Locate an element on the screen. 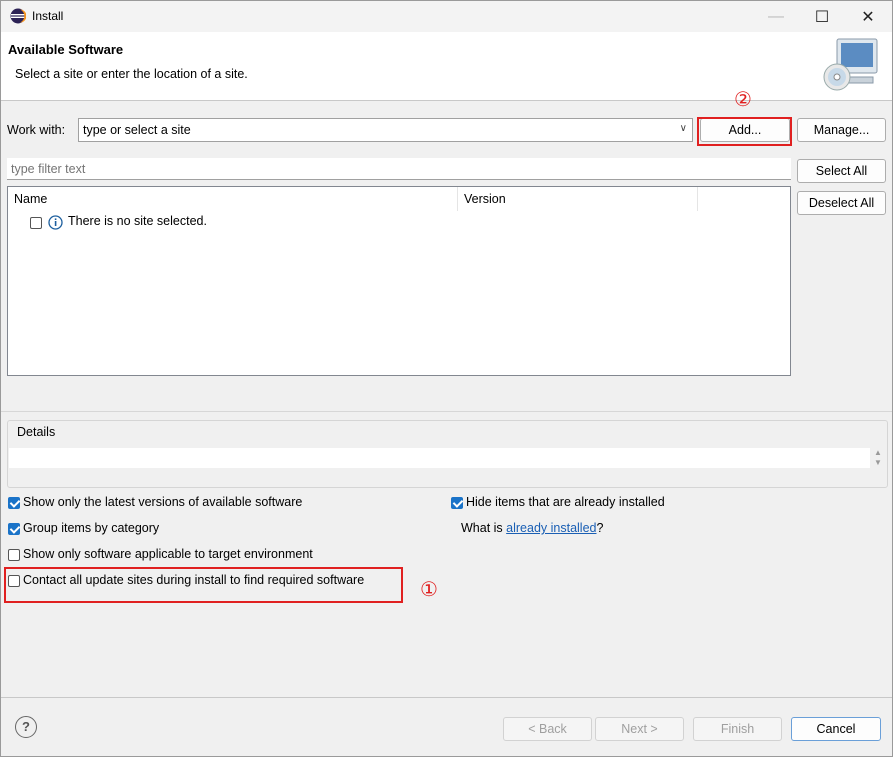  tree-row: There is no site selected. is located at coordinates (399, 223).